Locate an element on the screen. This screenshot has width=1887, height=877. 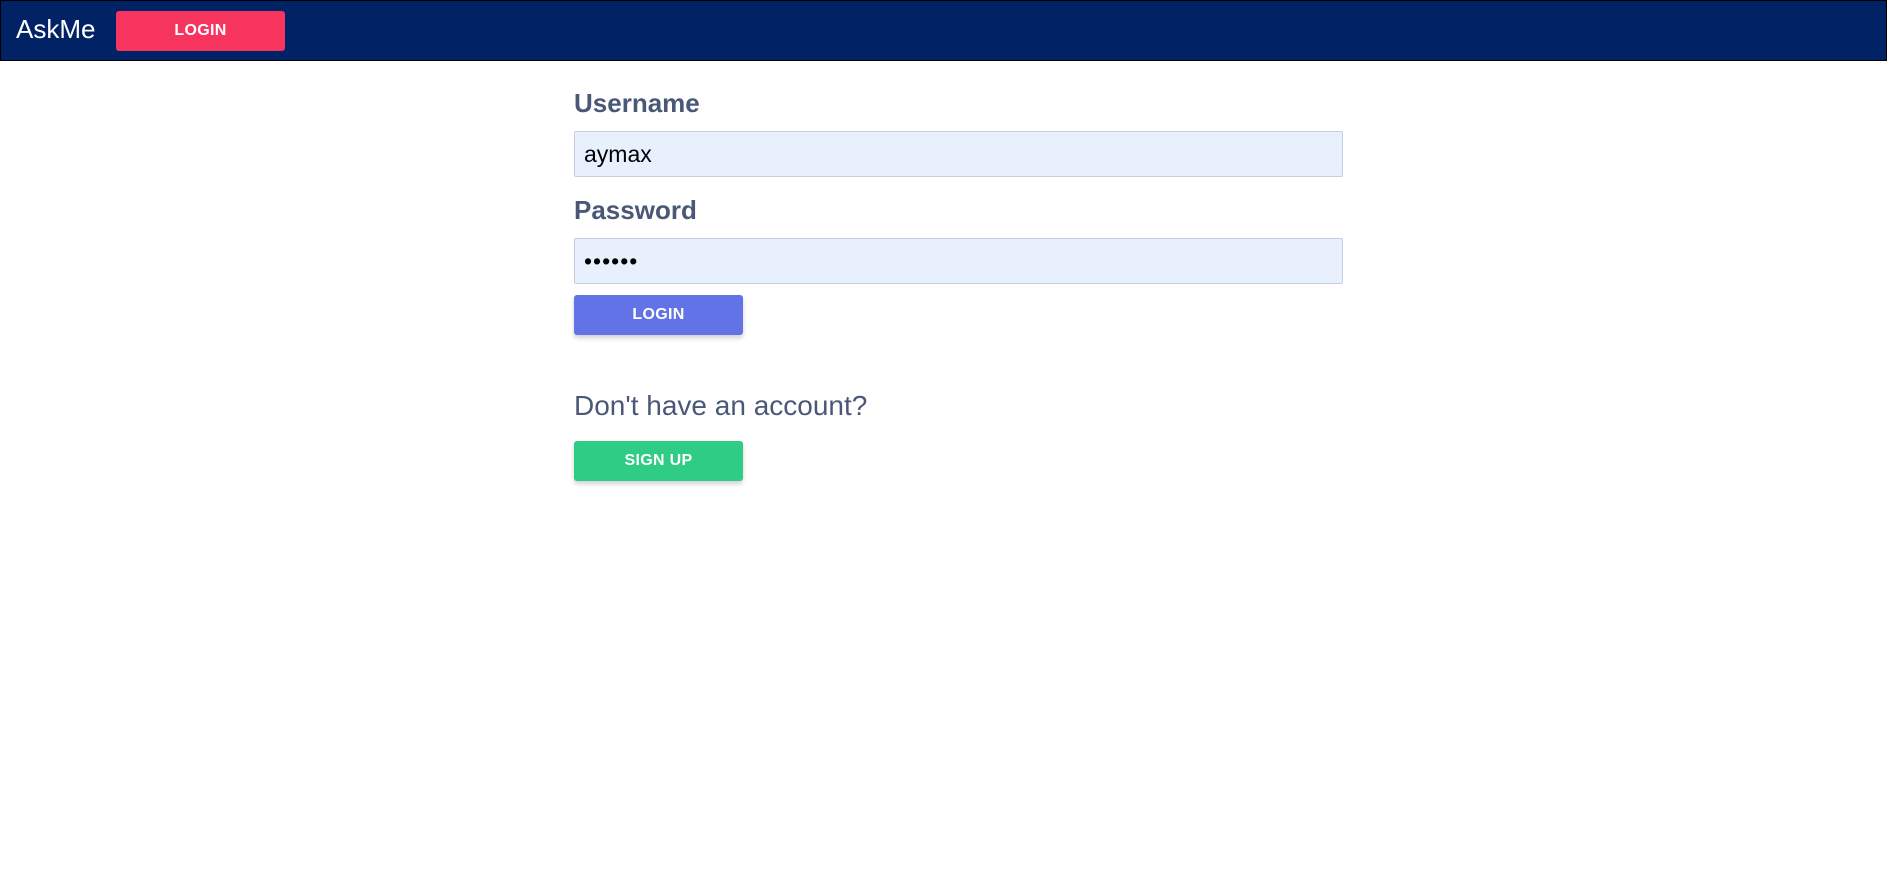
username-label: Username is located at coordinates (637, 103).